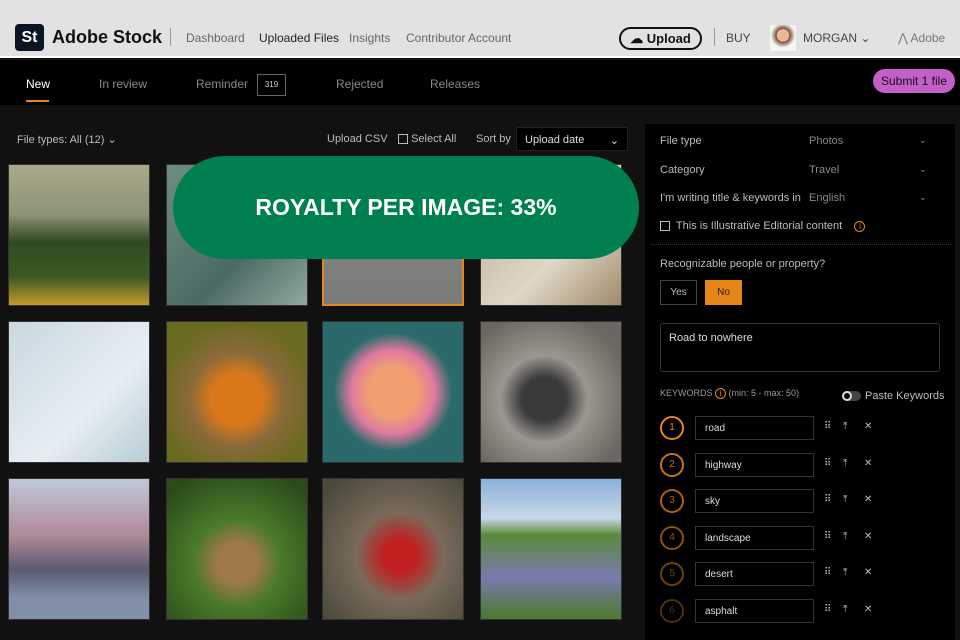 The width and height of the screenshot is (960, 640). I want to click on title-input: Road to nowhere, so click(800, 347).